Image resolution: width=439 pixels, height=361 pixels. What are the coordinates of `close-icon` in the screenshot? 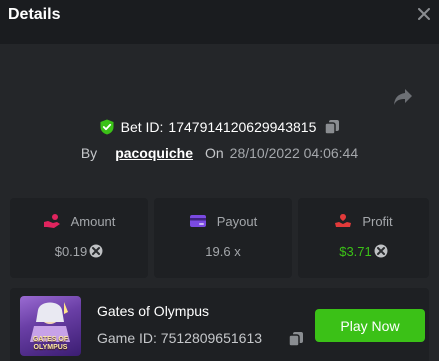 It's located at (424, 14).